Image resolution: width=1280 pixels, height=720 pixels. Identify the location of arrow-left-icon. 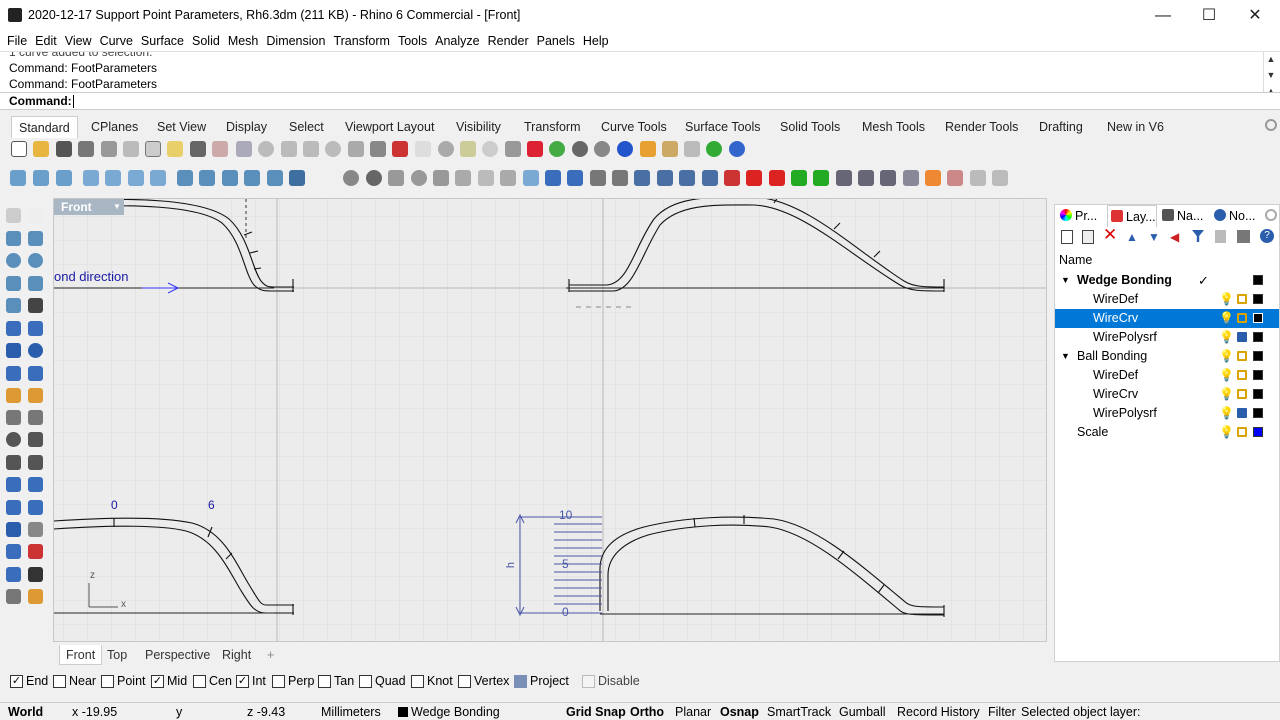
(754, 178).